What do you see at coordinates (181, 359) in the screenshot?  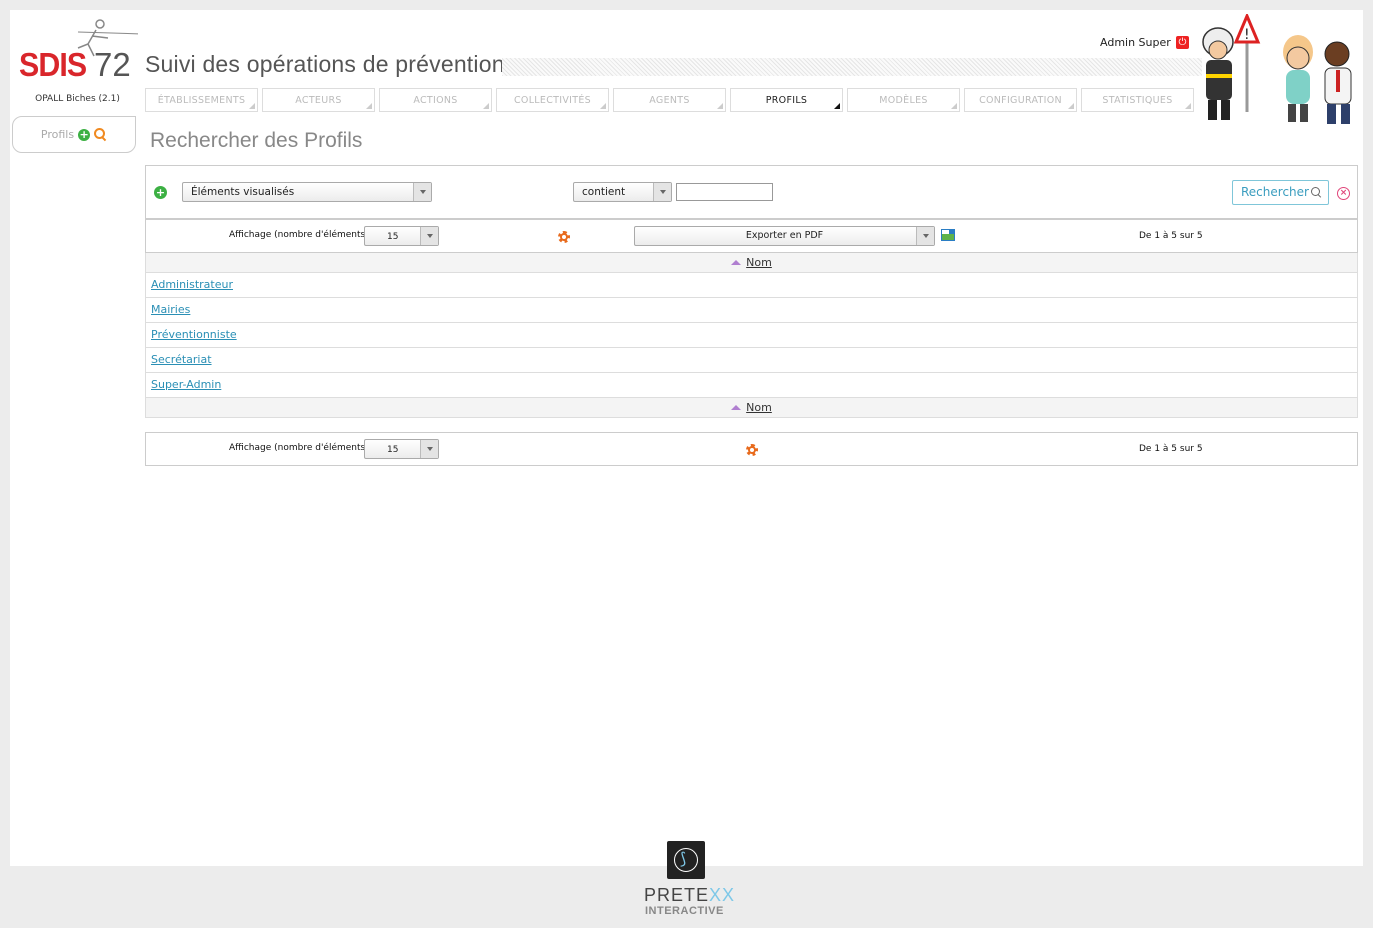 I see `profile-link: Secrétariat` at bounding box center [181, 359].